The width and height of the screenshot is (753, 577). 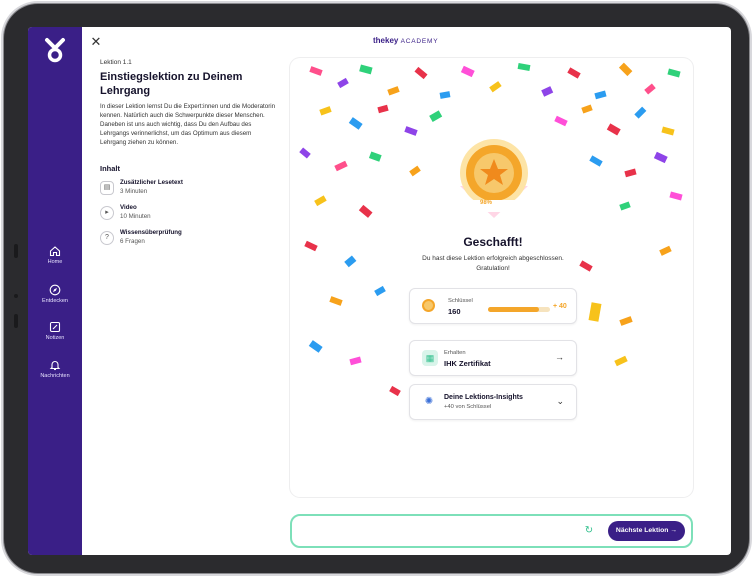 I want to click on notes-icon, so click(x=55, y=327).